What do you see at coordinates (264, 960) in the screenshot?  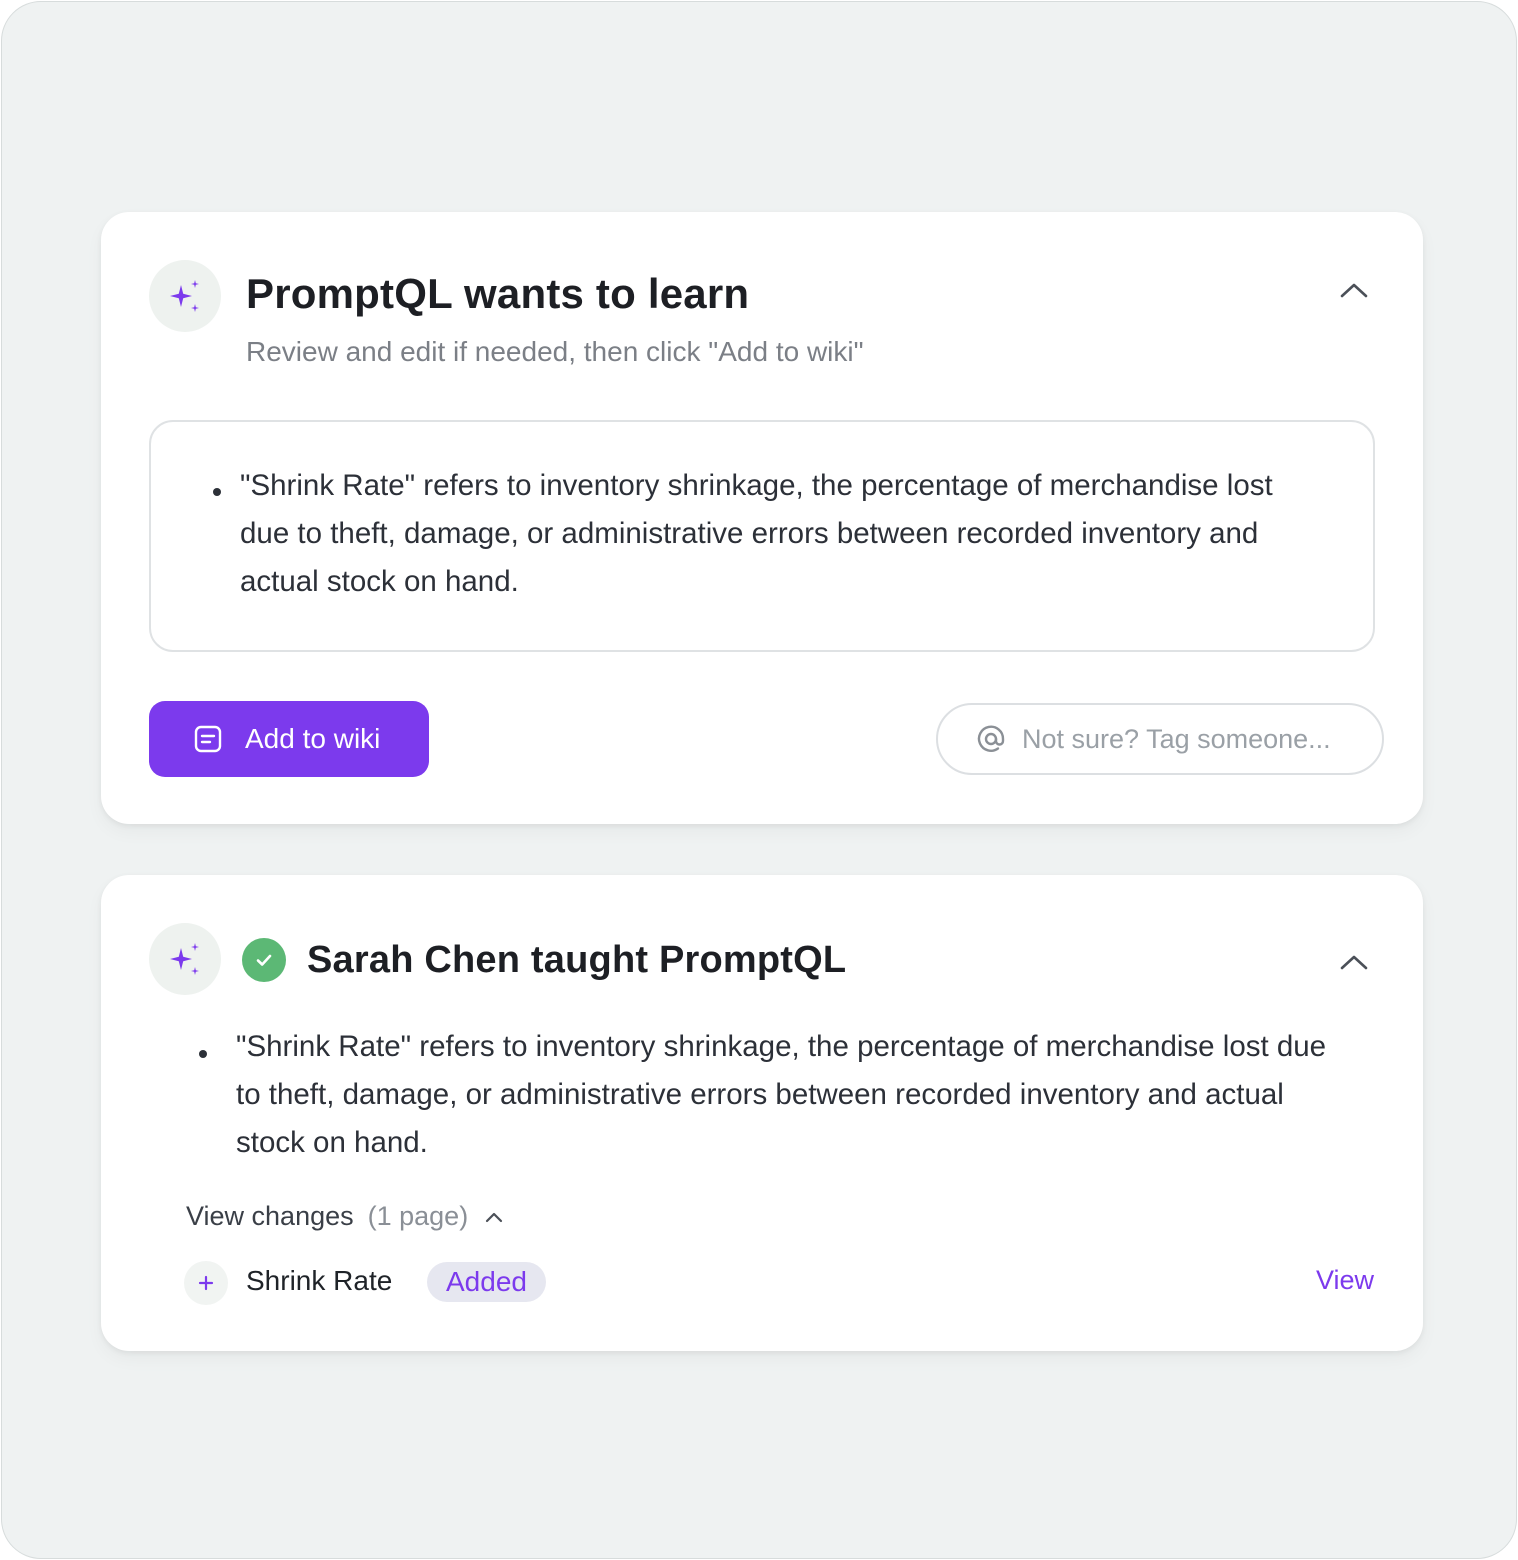 I see `check-circle-icon` at bounding box center [264, 960].